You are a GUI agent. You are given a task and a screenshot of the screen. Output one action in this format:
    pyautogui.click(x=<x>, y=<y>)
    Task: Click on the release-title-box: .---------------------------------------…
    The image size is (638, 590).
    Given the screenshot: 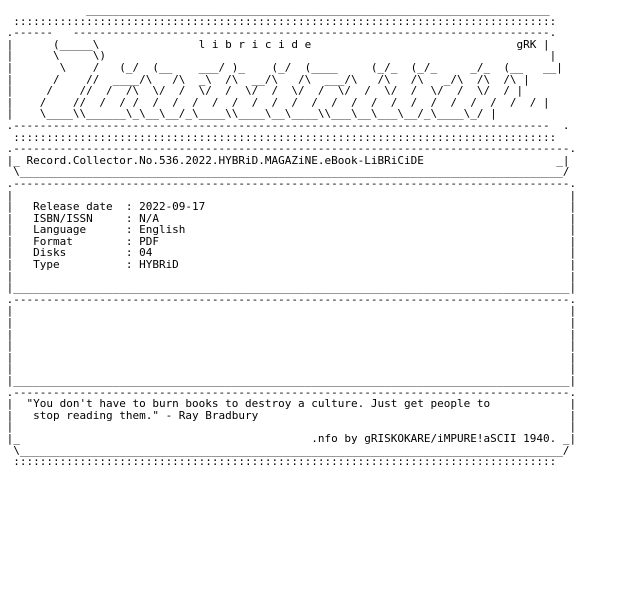 What is the action you would take?
    pyautogui.click(x=319, y=160)
    